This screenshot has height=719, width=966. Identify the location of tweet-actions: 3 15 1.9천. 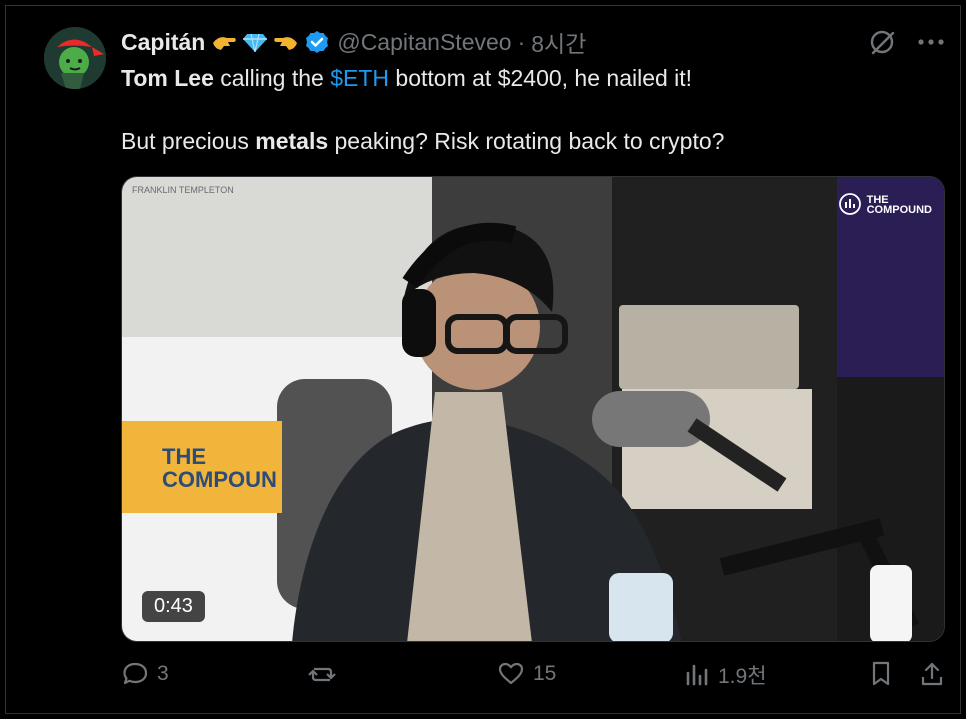
(533, 679).